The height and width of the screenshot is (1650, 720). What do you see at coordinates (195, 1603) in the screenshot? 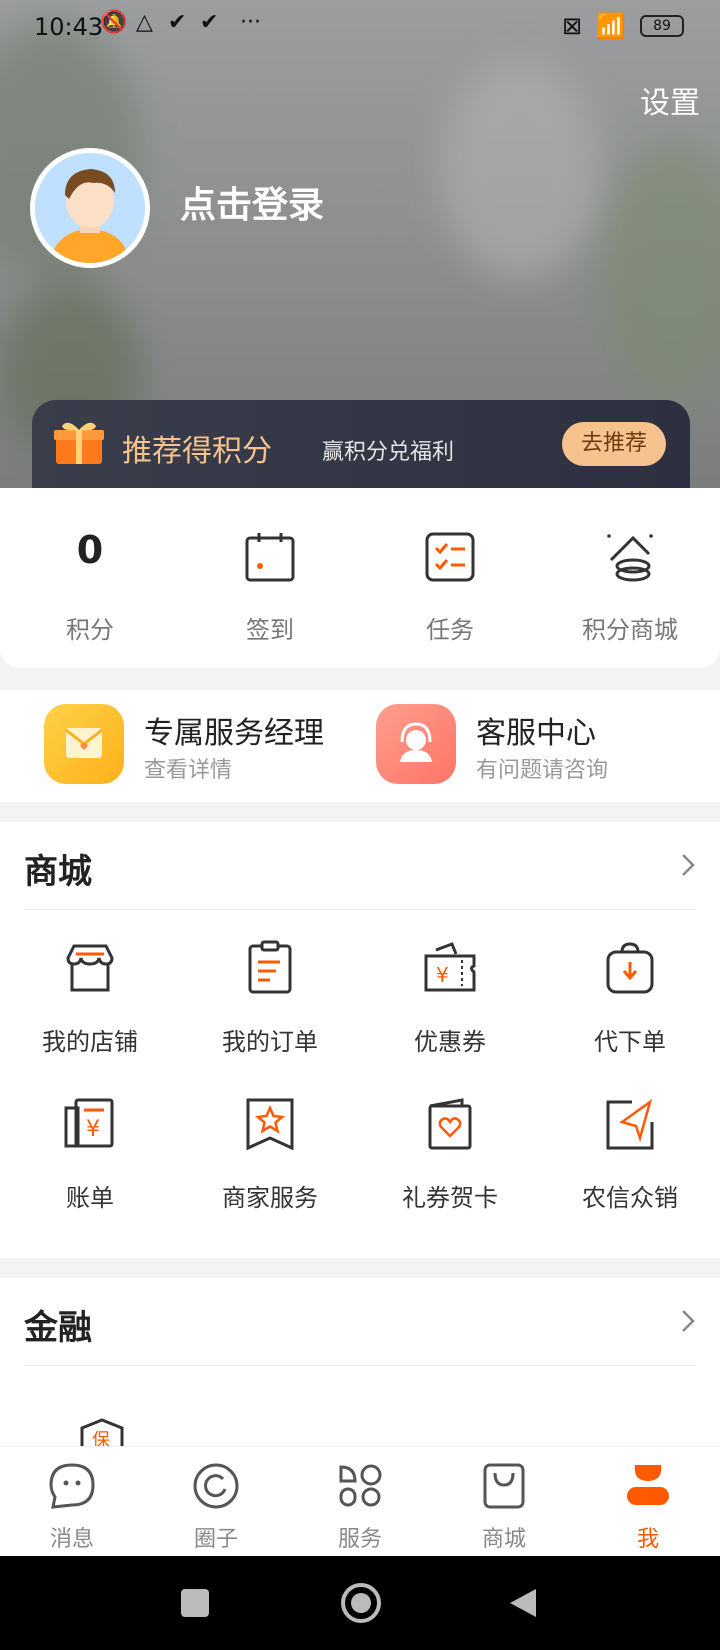
I see `recent-apps-icon` at bounding box center [195, 1603].